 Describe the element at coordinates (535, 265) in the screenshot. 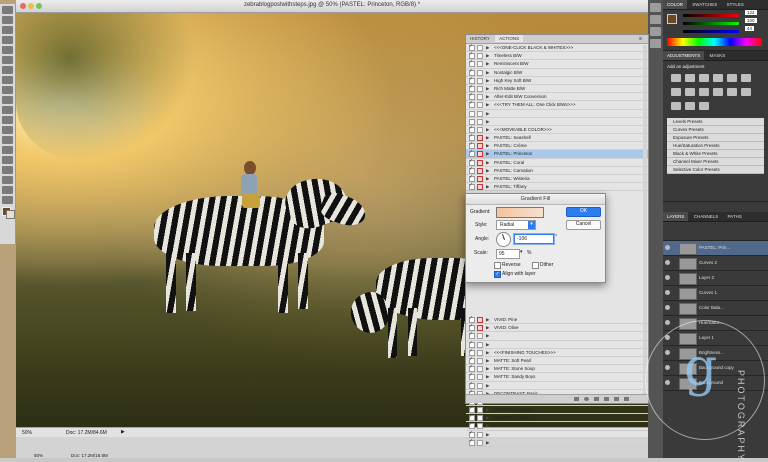

I see `dither-checkbox` at that location.